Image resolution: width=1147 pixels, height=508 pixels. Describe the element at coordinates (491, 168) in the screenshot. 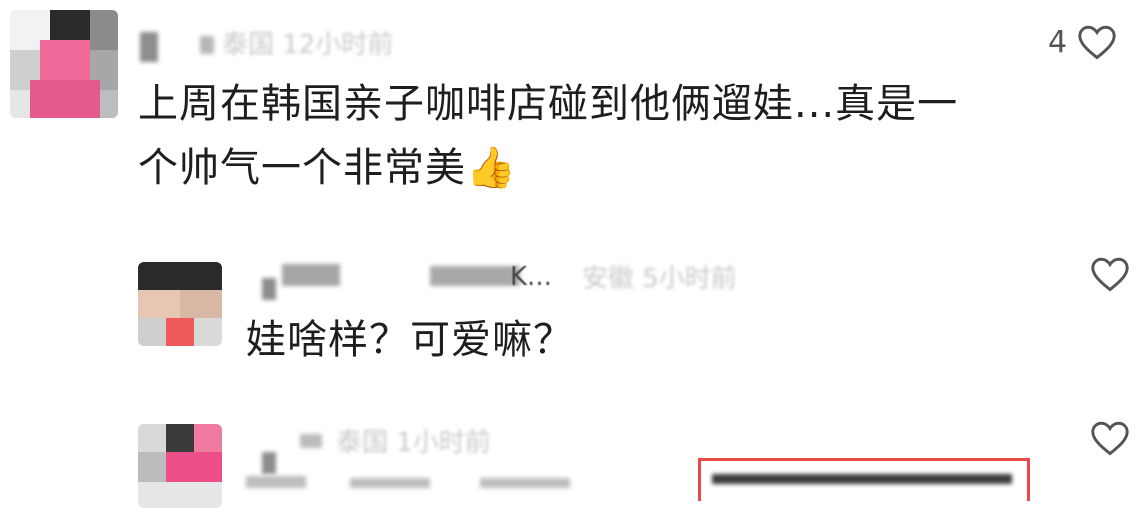

I see `thumbs-up-icon: 👍` at that location.